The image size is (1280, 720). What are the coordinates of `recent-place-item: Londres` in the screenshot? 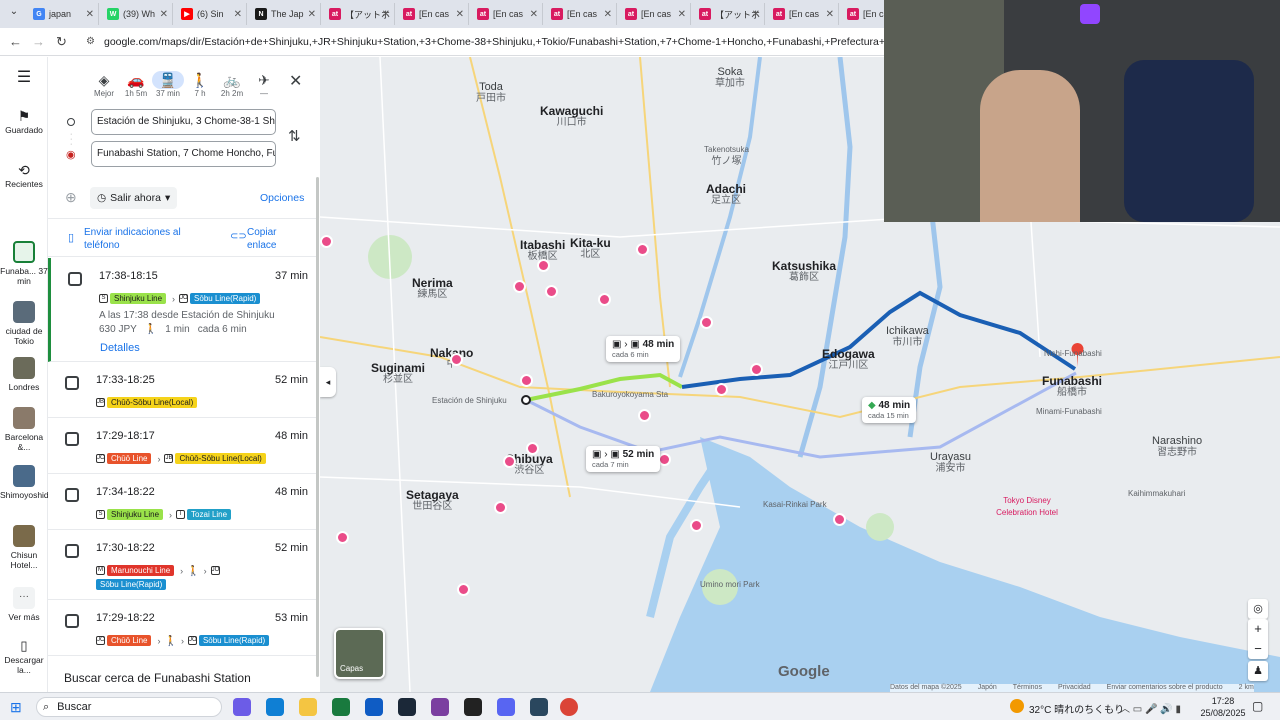 It's located at (24, 374).